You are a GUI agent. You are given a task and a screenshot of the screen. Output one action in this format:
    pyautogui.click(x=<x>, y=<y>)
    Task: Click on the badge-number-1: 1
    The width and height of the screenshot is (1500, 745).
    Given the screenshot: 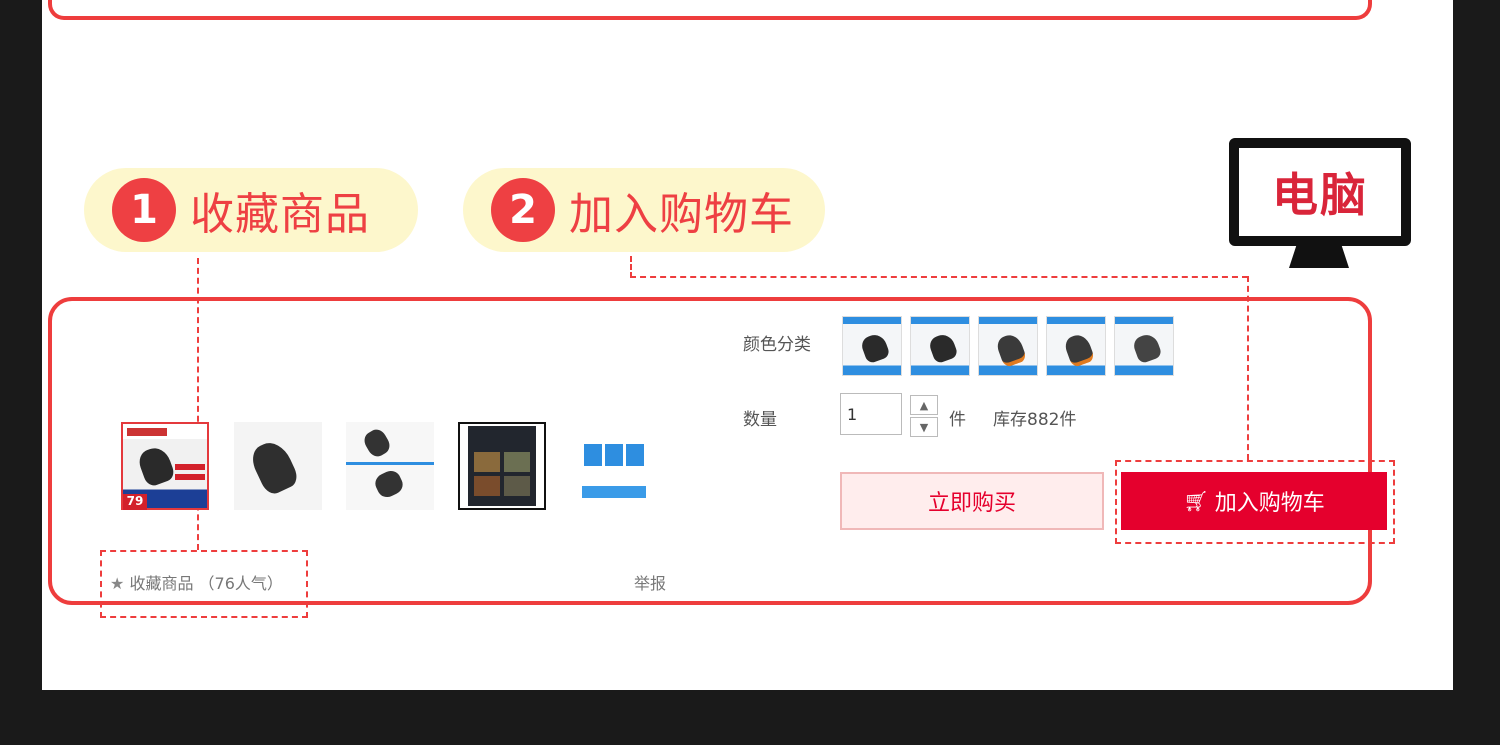 What is the action you would take?
    pyautogui.click(x=144, y=210)
    